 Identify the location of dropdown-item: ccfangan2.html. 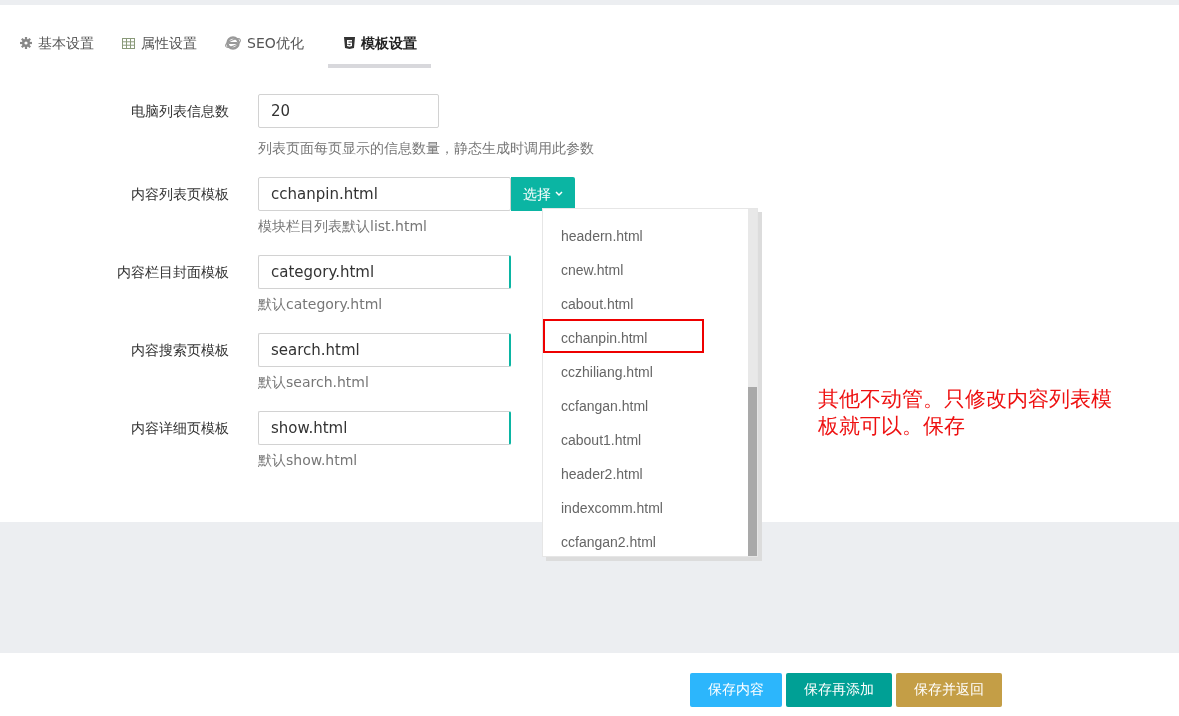
(623, 540).